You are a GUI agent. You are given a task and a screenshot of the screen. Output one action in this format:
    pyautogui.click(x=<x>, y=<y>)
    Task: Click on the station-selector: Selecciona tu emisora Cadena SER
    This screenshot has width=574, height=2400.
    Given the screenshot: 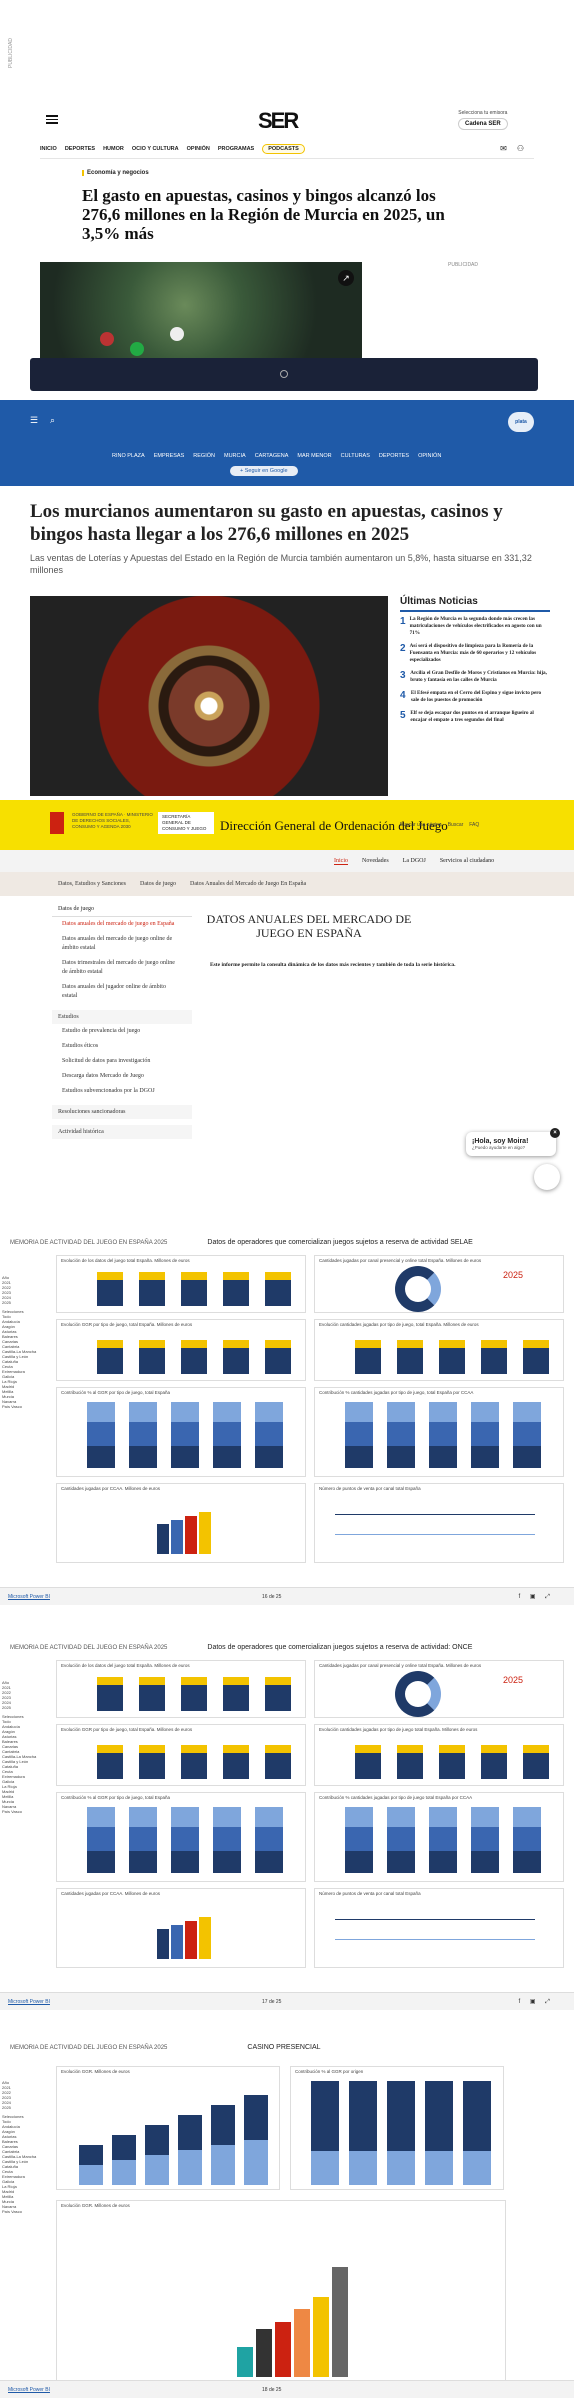 What is the action you would take?
    pyautogui.click(x=483, y=120)
    